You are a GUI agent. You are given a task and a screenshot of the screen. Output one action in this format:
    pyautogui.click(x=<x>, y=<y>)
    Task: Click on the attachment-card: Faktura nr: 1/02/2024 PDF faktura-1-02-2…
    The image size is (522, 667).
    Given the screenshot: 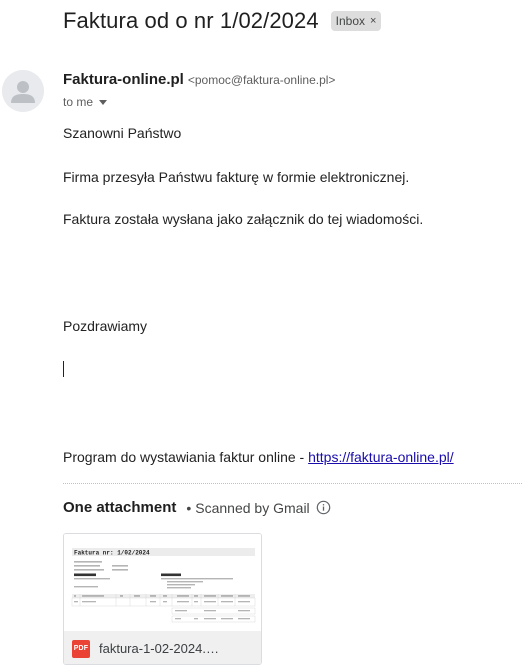 What is the action you would take?
    pyautogui.click(x=162, y=599)
    